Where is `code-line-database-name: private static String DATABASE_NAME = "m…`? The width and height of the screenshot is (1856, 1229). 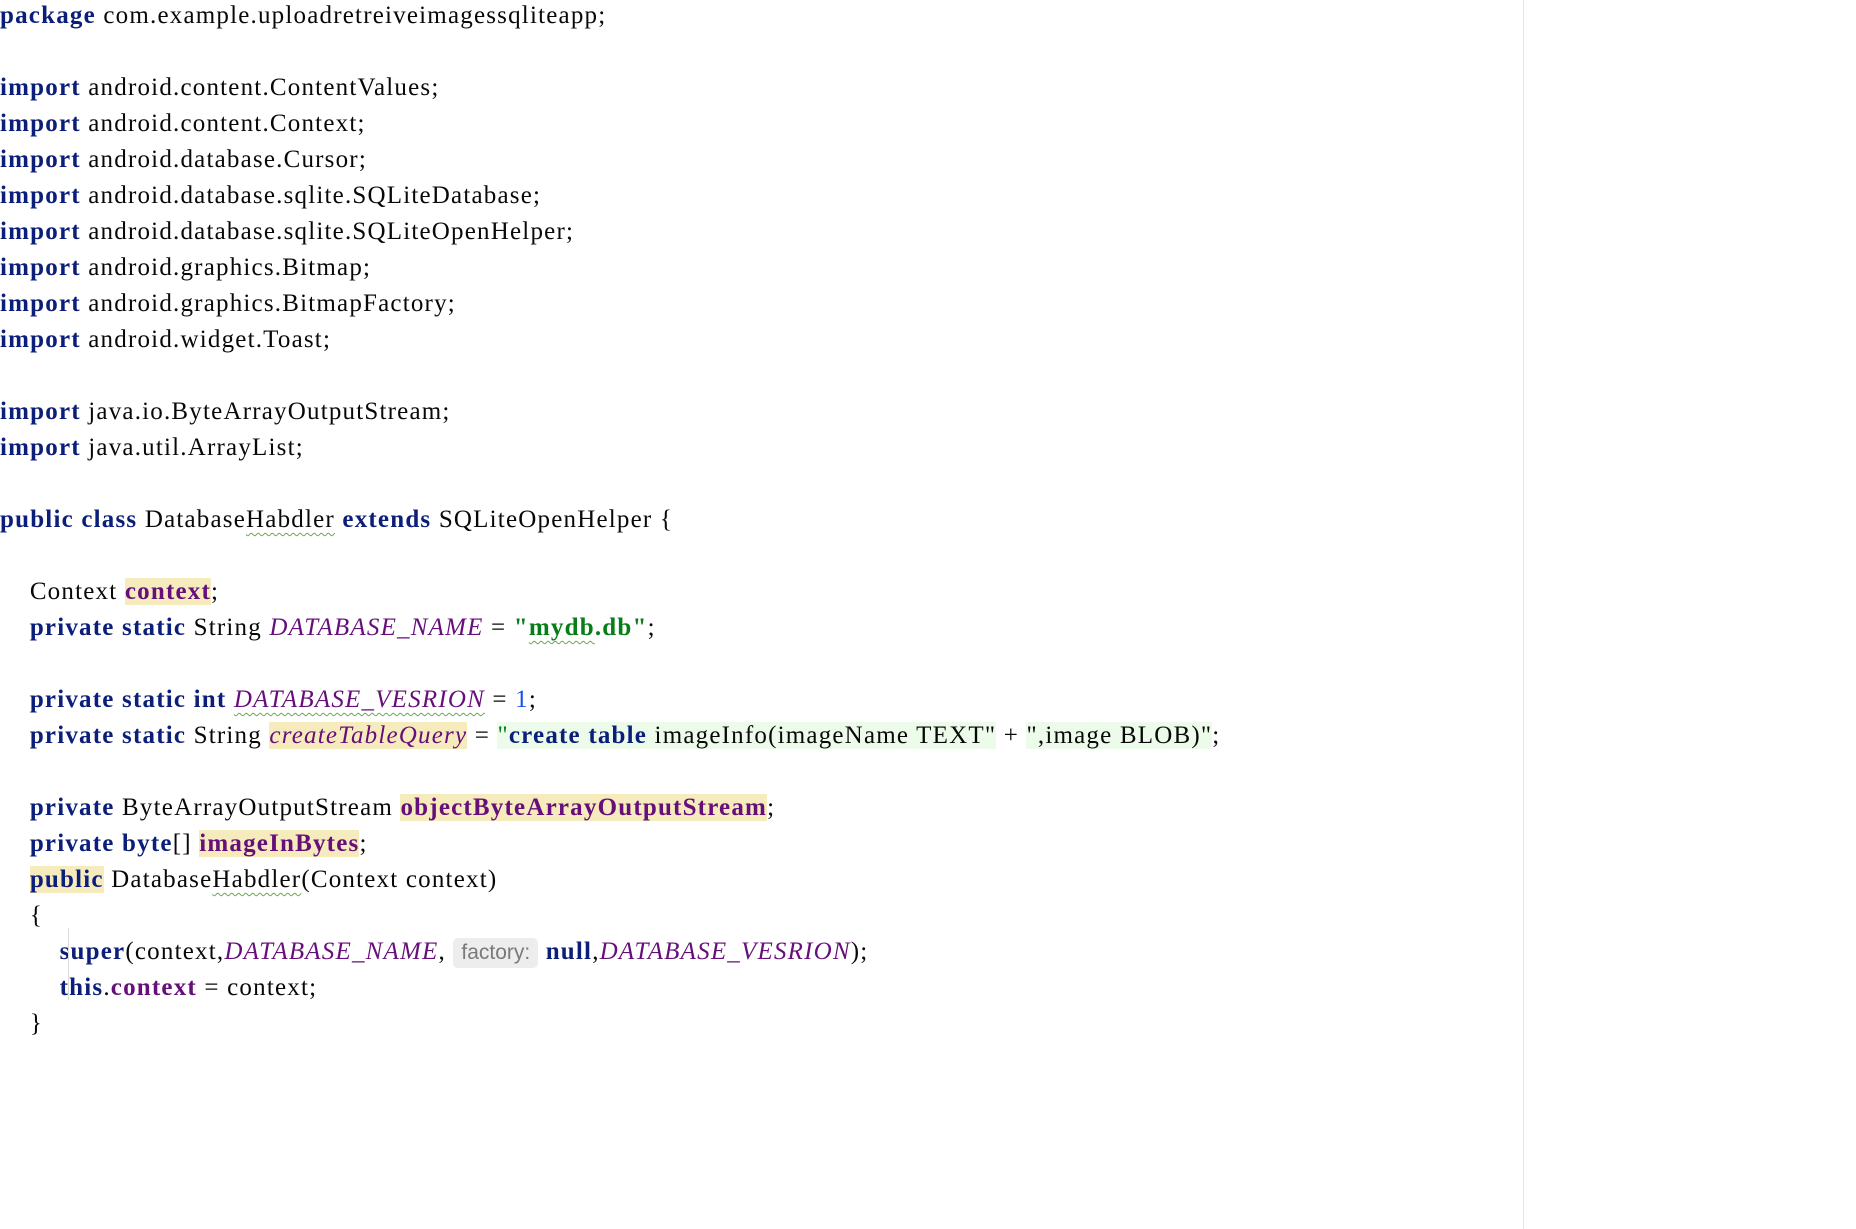
code-line-database-name: private static String DATABASE_NAME = "m… is located at coordinates (342, 627).